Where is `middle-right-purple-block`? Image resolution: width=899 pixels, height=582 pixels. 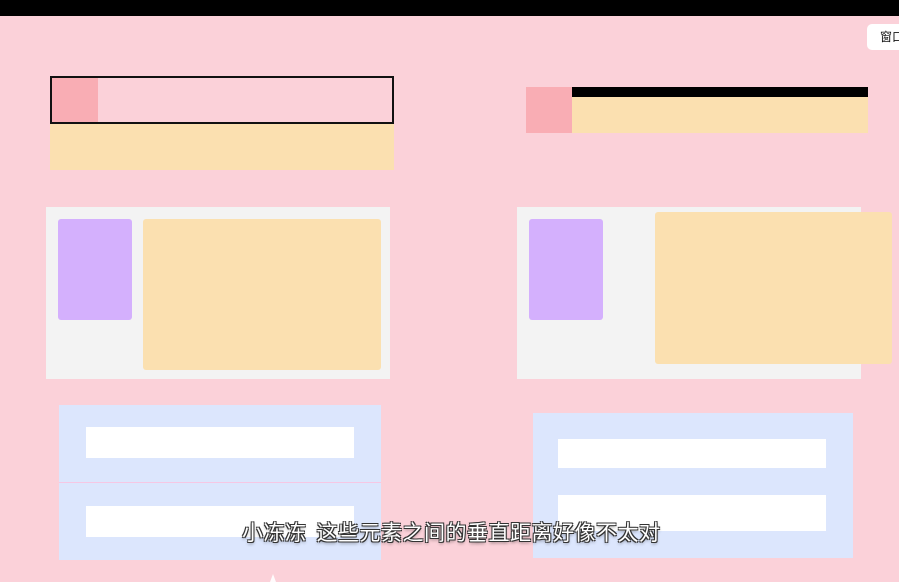 middle-right-purple-block is located at coordinates (566, 269).